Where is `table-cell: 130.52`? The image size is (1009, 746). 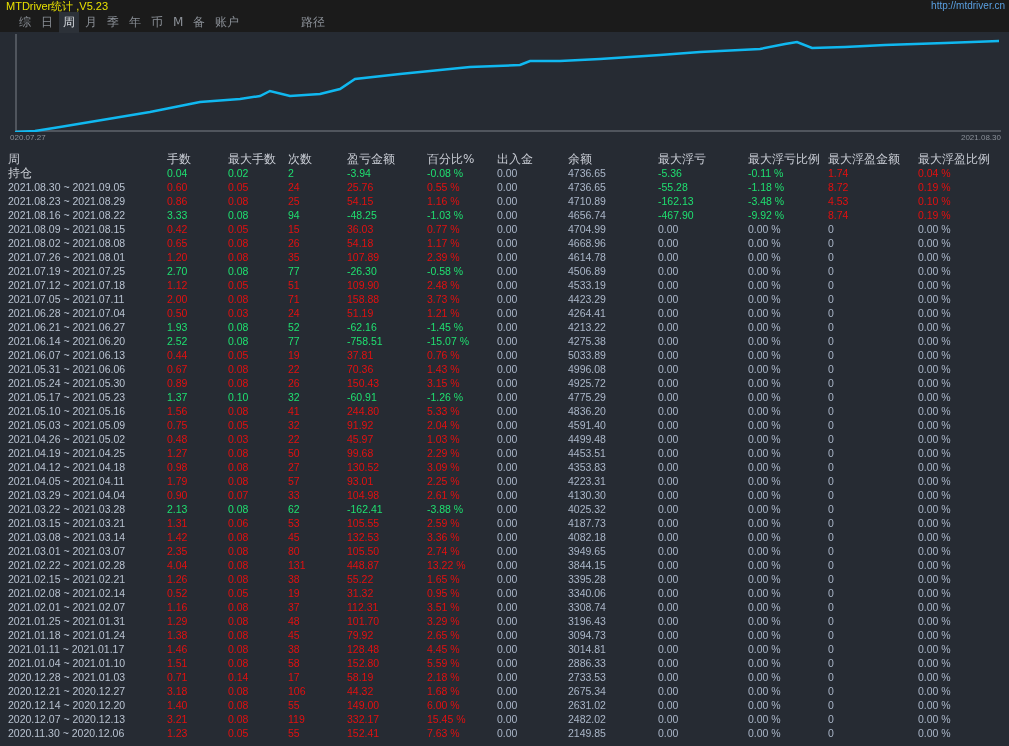
table-cell: 130.52 is located at coordinates (363, 467).